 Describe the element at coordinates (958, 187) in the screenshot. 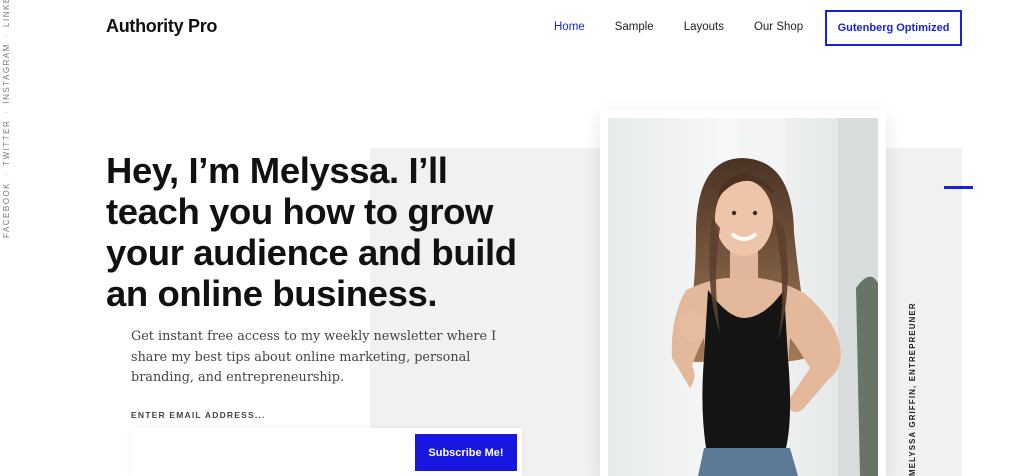

I see `accent-dash` at that location.